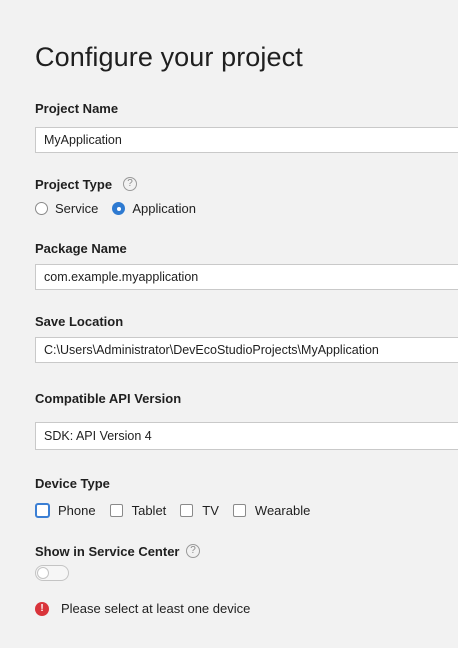 This screenshot has width=458, height=648. Describe the element at coordinates (187, 510) in the screenshot. I see `tv-checkbox` at that location.